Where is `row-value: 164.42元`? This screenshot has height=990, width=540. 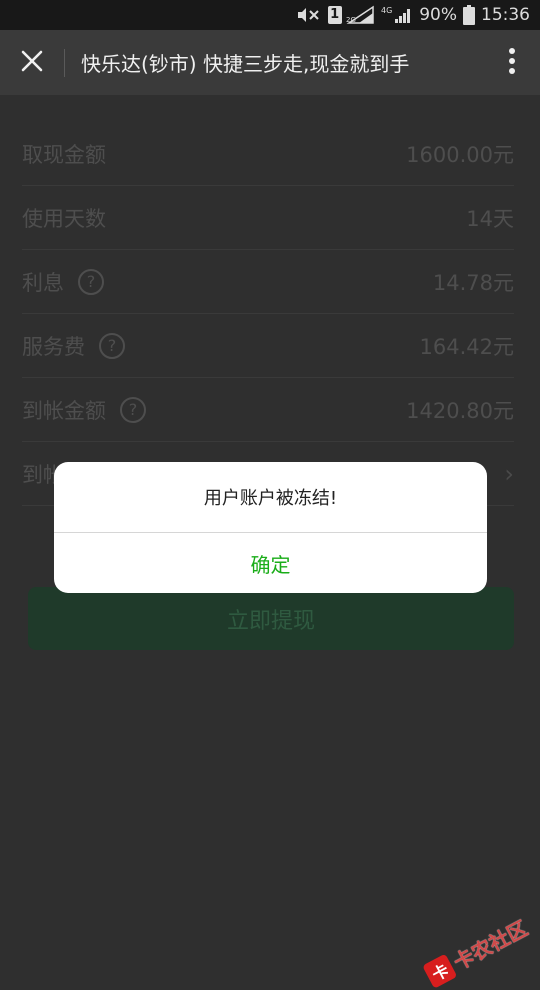 row-value: 164.42元 is located at coordinates (467, 346).